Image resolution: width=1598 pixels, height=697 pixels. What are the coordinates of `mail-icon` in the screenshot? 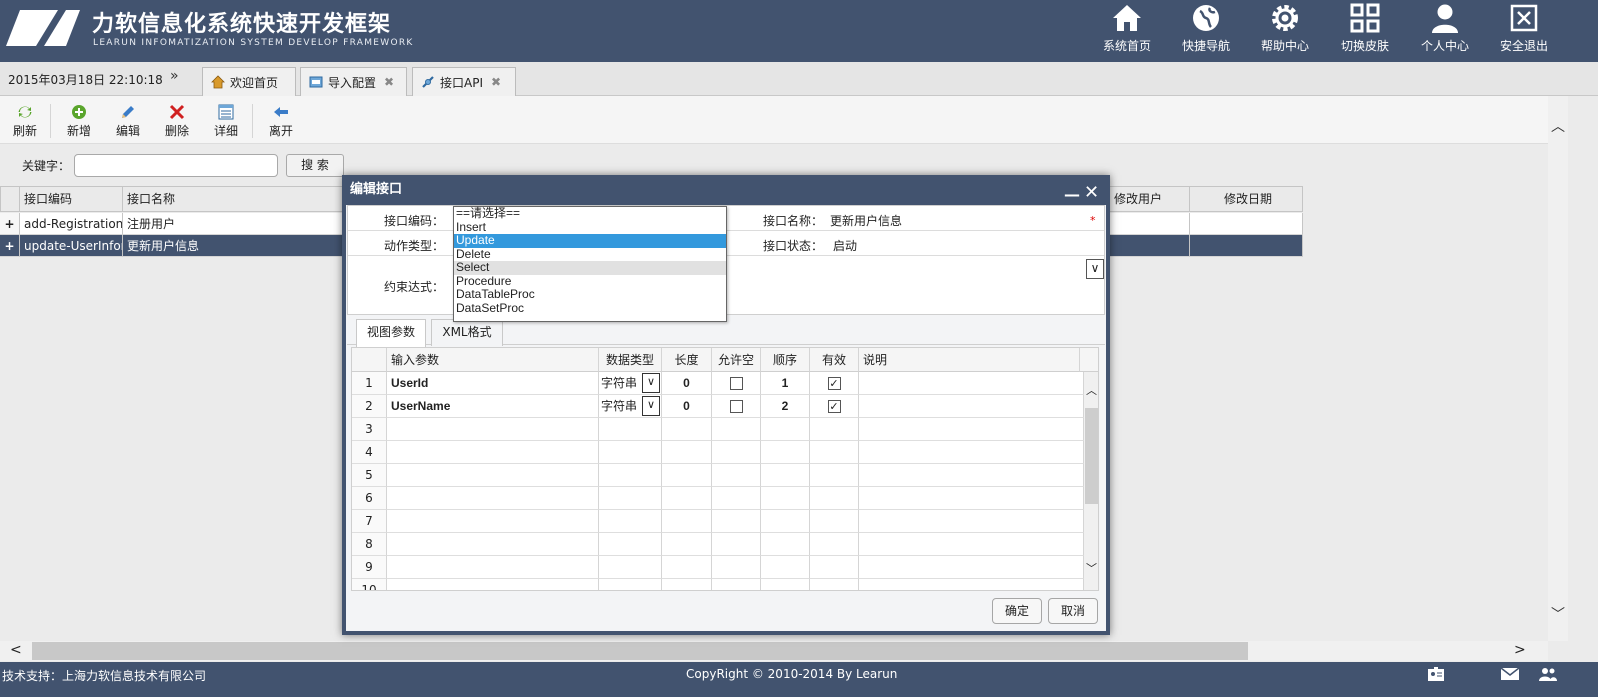 It's located at (1510, 674).